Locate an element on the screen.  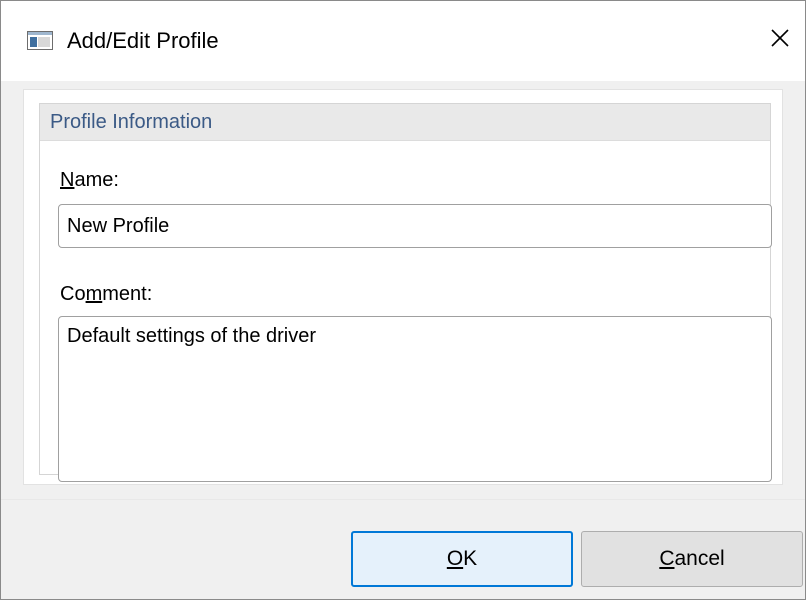
comment-label-mnemonic: m is located at coordinates (94, 294).